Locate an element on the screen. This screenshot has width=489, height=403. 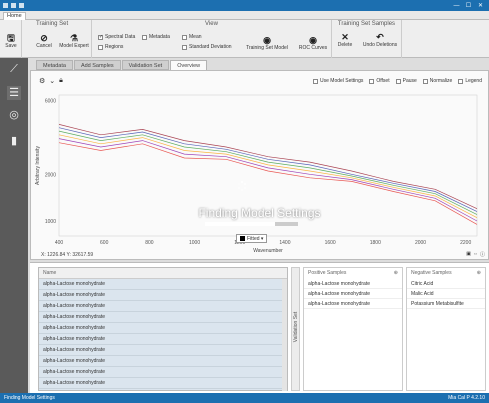
cancel-button: ⊘ Cancel is located at coordinates (44, 41).